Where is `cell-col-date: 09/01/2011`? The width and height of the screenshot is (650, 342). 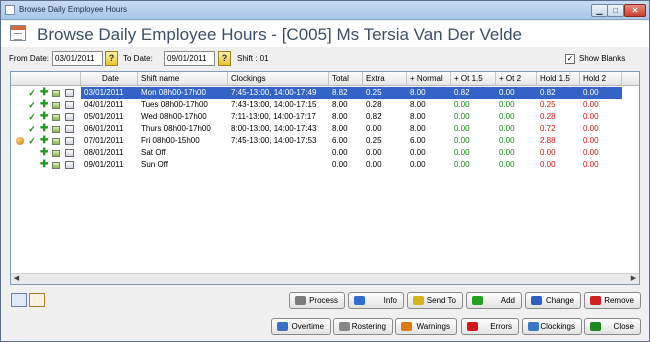
cell-col-date: 09/01/2011 is located at coordinates (104, 164).